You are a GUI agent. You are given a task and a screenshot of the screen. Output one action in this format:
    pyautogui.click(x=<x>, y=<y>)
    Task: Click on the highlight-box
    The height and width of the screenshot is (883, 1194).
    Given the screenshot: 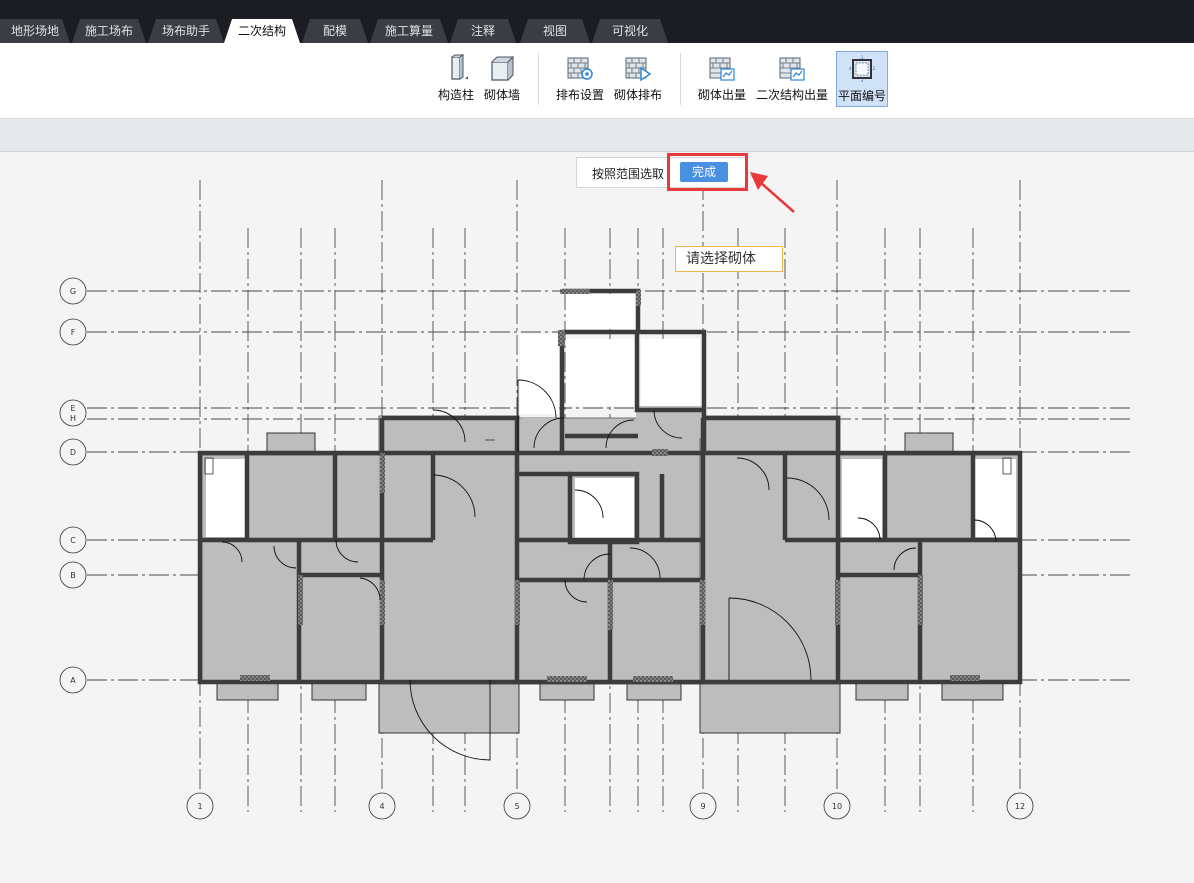 What is the action you would take?
    pyautogui.click(x=707, y=172)
    